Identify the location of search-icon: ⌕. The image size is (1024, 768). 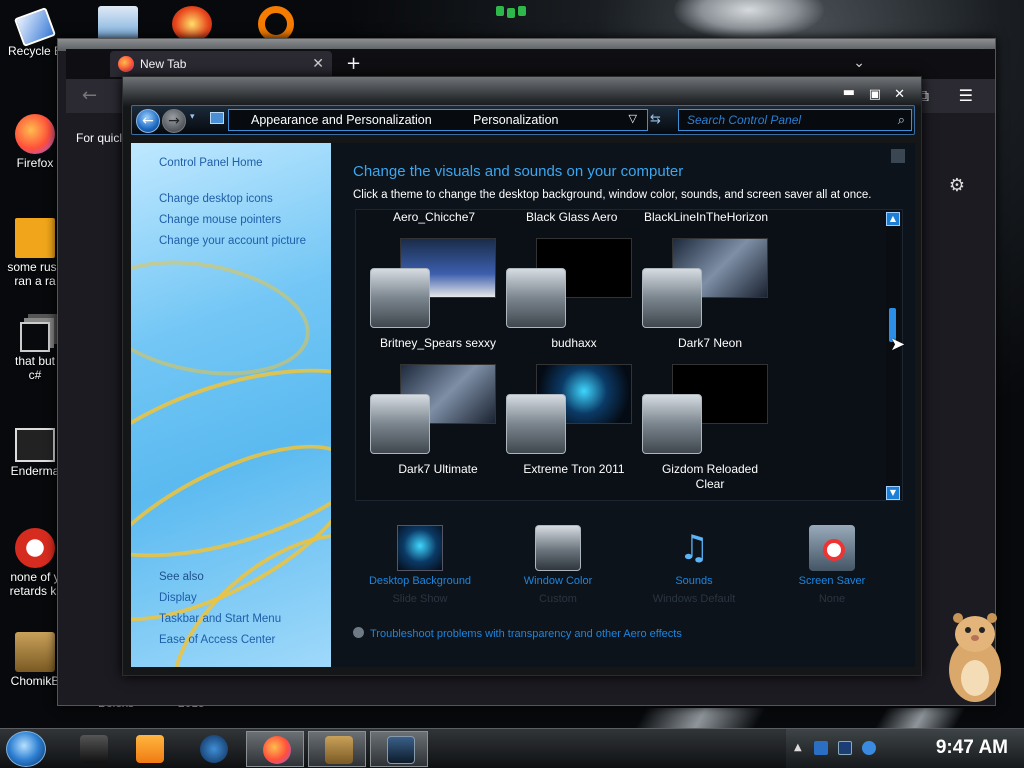
(901, 120).